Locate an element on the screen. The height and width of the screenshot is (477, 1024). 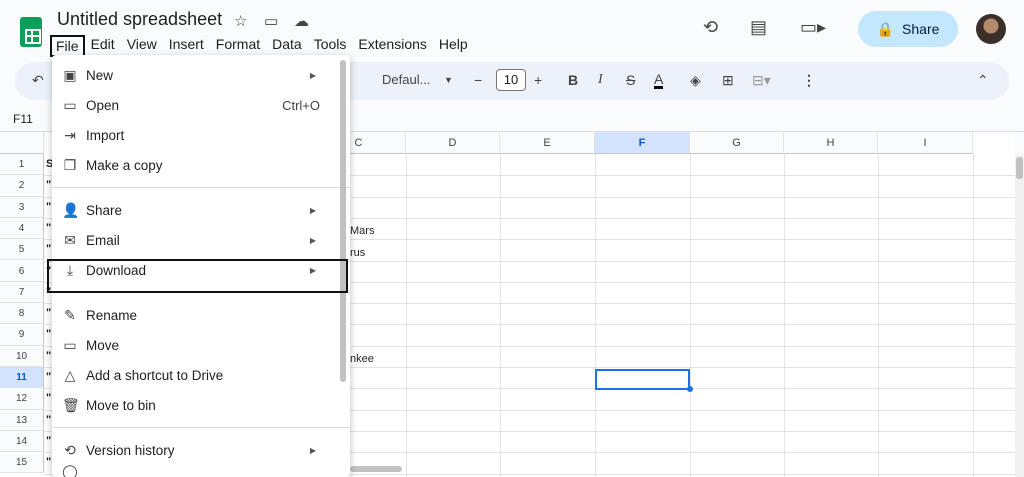
history-icon: ⟲ is located at coordinates (710, 27).